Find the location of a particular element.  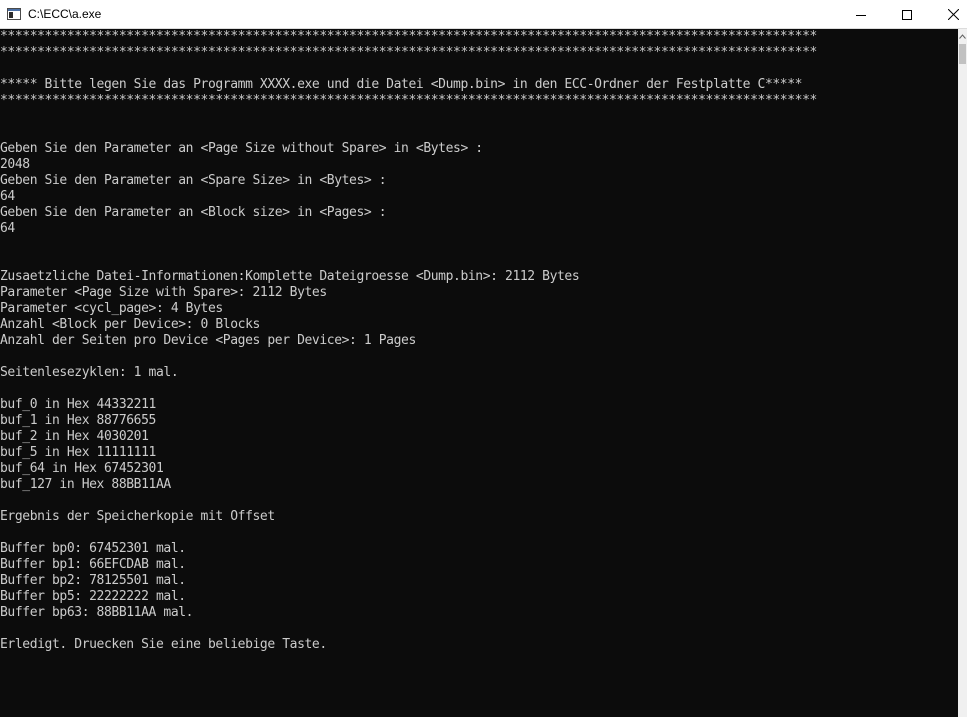

minimize-icon is located at coordinates (861, 15).